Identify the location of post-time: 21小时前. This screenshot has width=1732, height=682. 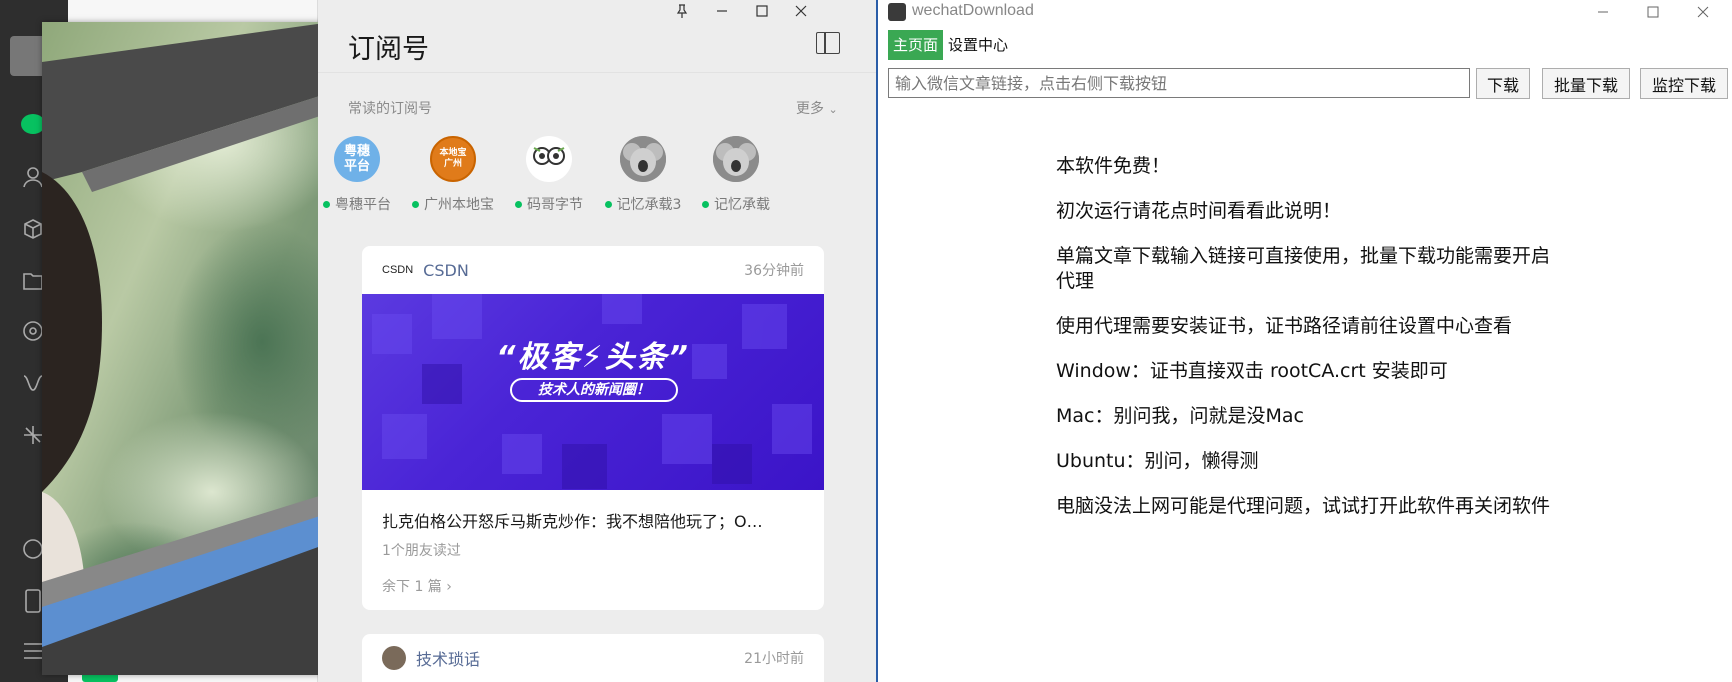
(774, 659).